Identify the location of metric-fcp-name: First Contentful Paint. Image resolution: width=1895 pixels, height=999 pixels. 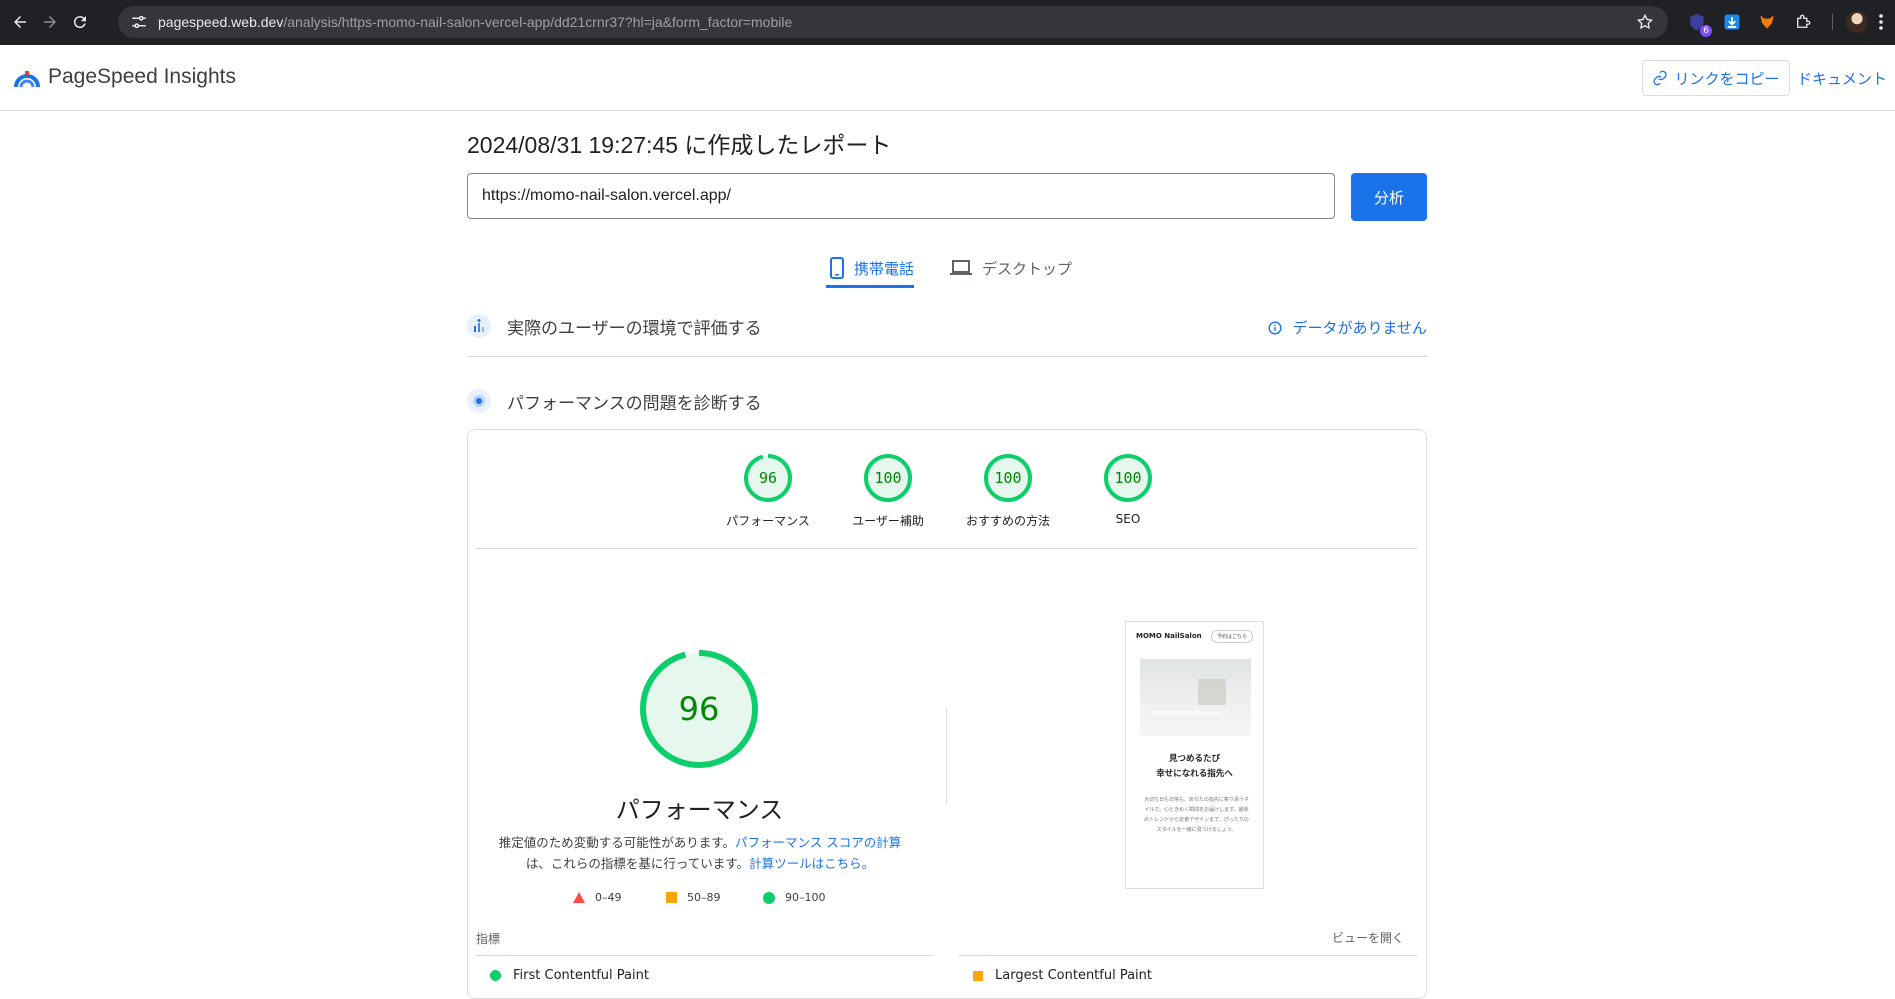
(581, 975).